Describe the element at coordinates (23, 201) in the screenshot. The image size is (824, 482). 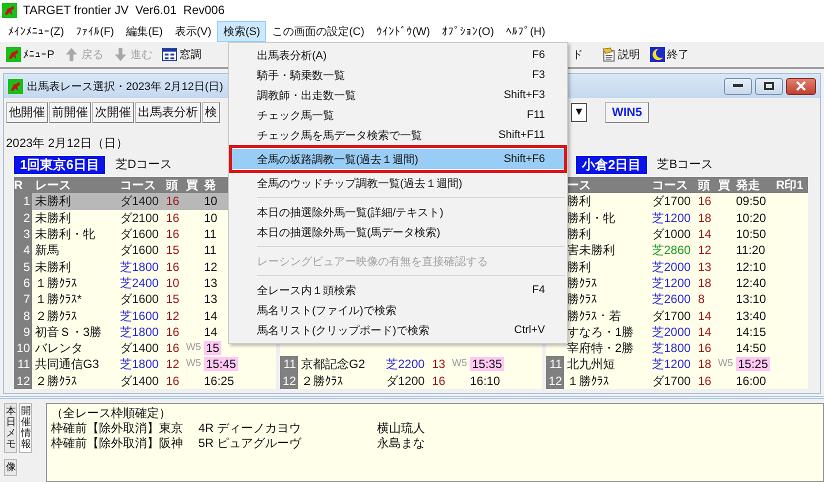
I see `race-number: 1` at that location.